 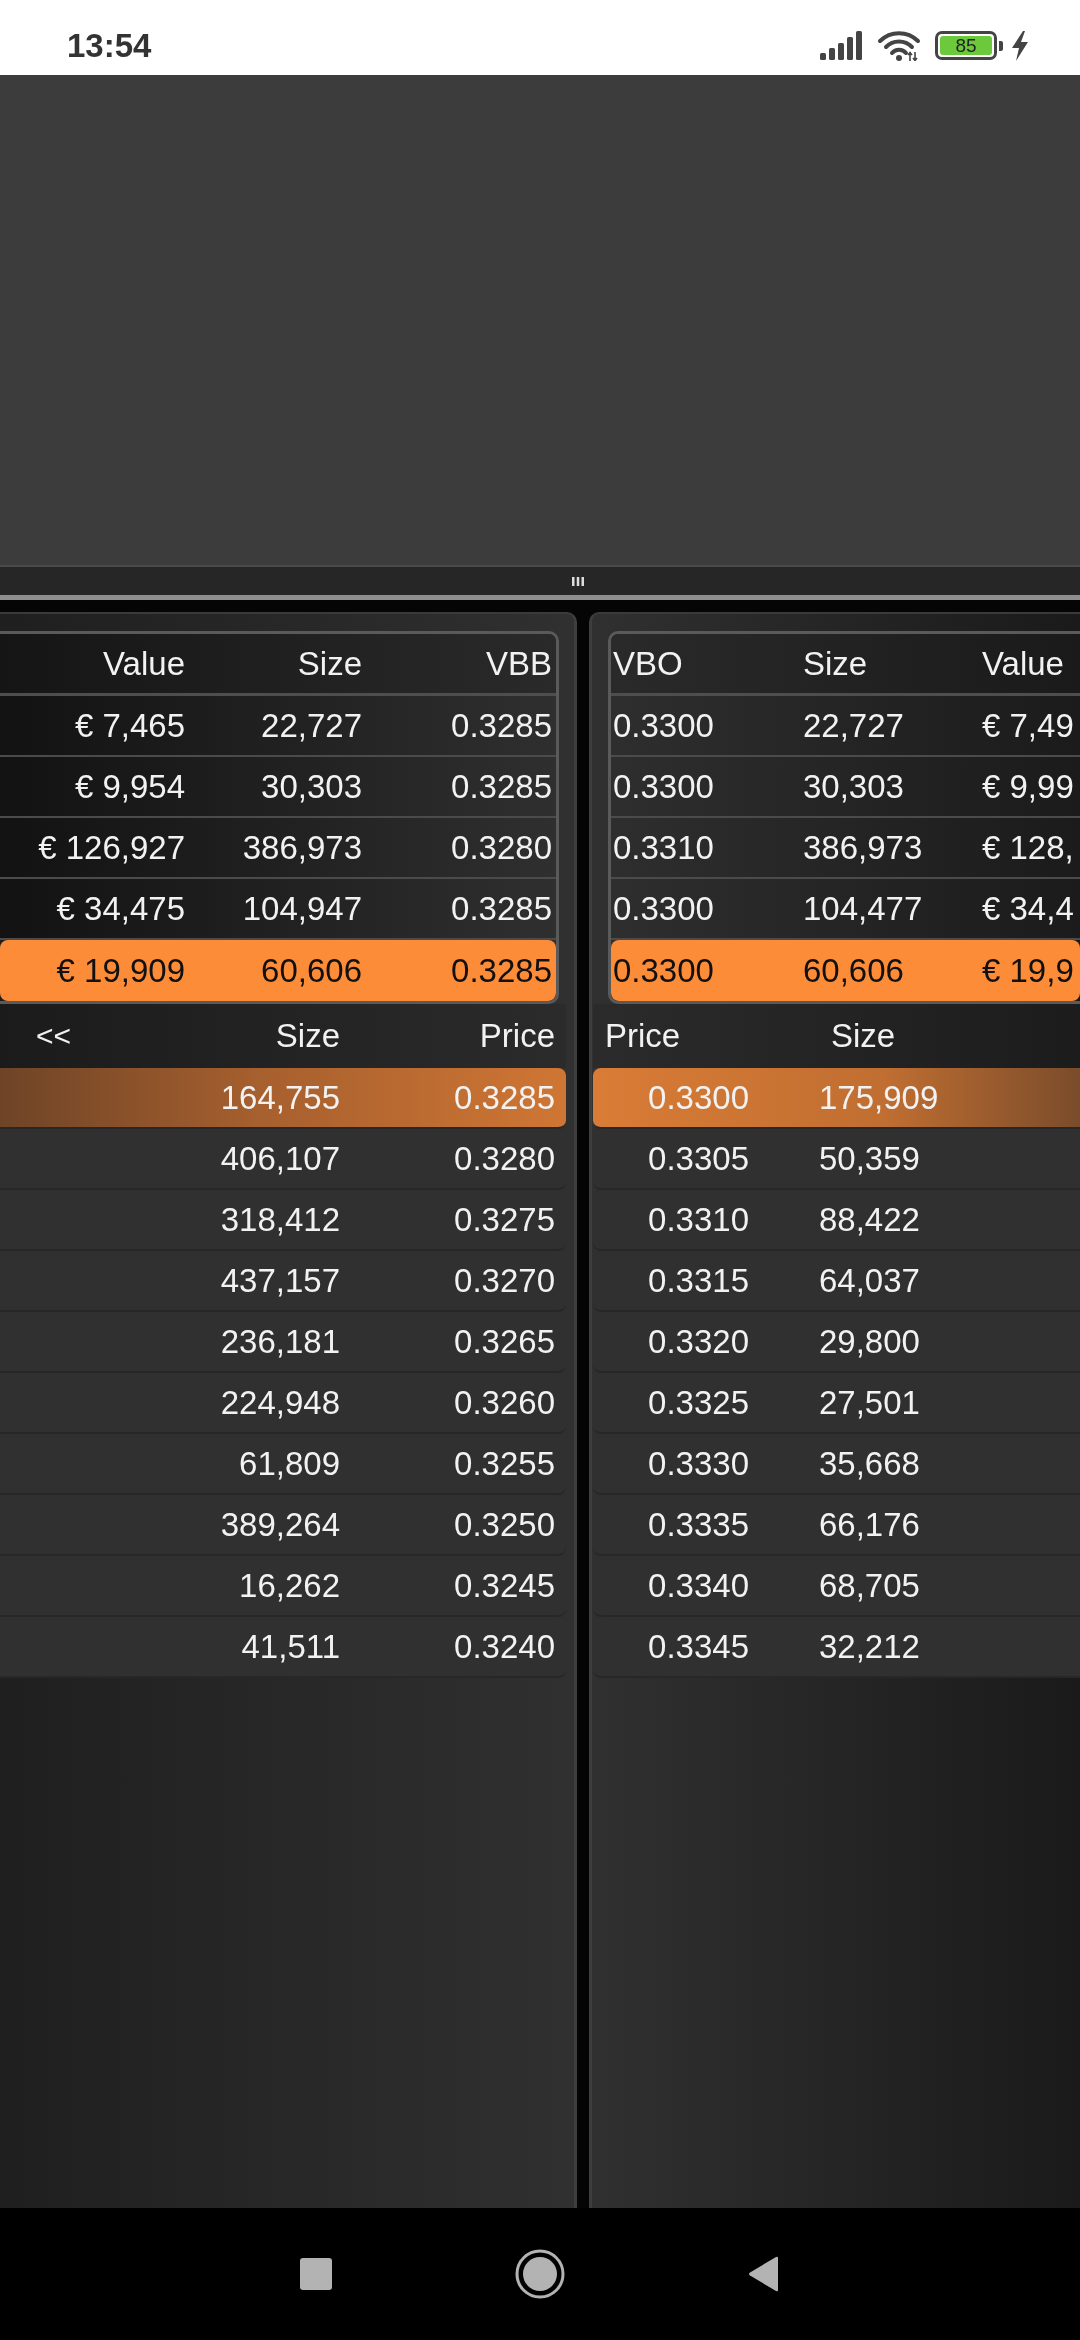 What do you see at coordinates (698, 1158) in the screenshot?
I see `table-cell-text: 0.3305` at bounding box center [698, 1158].